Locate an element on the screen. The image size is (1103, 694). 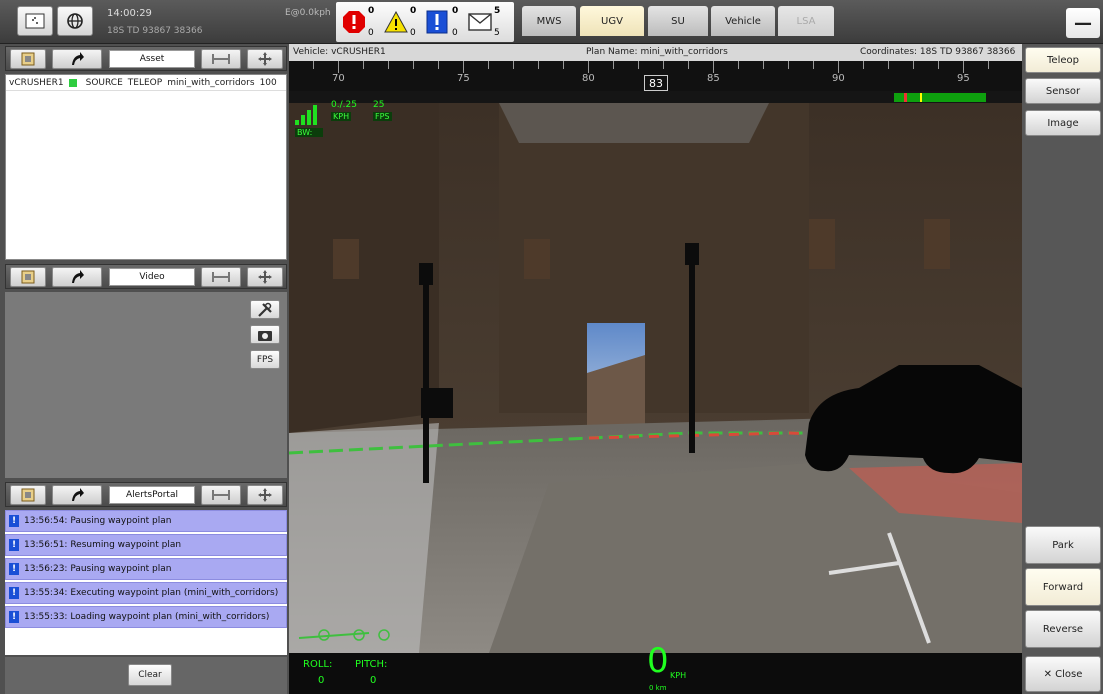
asset-arrow-button is located at coordinates (77, 59).